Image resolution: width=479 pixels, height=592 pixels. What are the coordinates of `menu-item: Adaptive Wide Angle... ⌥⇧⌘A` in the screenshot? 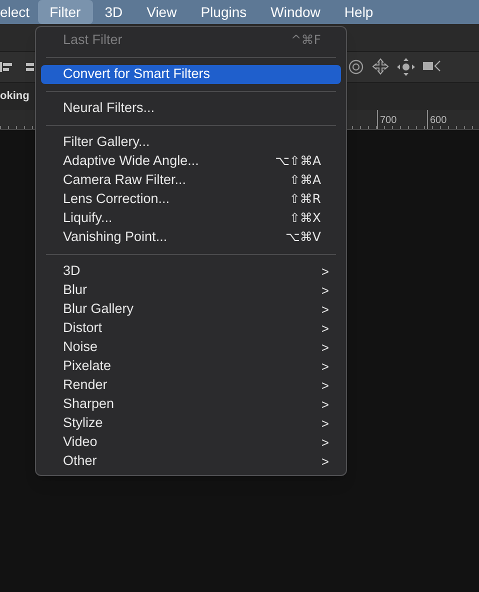 It's located at (191, 161).